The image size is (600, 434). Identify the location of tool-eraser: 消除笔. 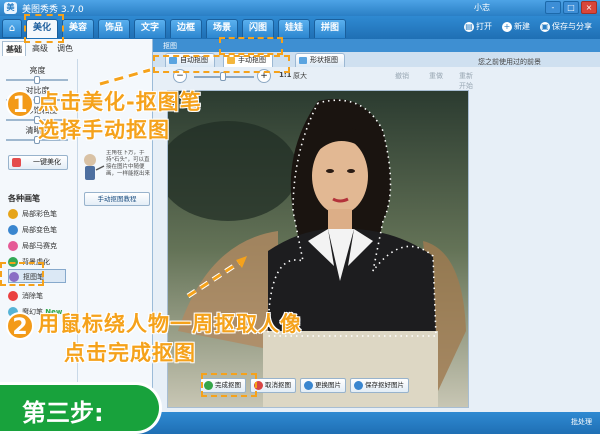
(25, 296).